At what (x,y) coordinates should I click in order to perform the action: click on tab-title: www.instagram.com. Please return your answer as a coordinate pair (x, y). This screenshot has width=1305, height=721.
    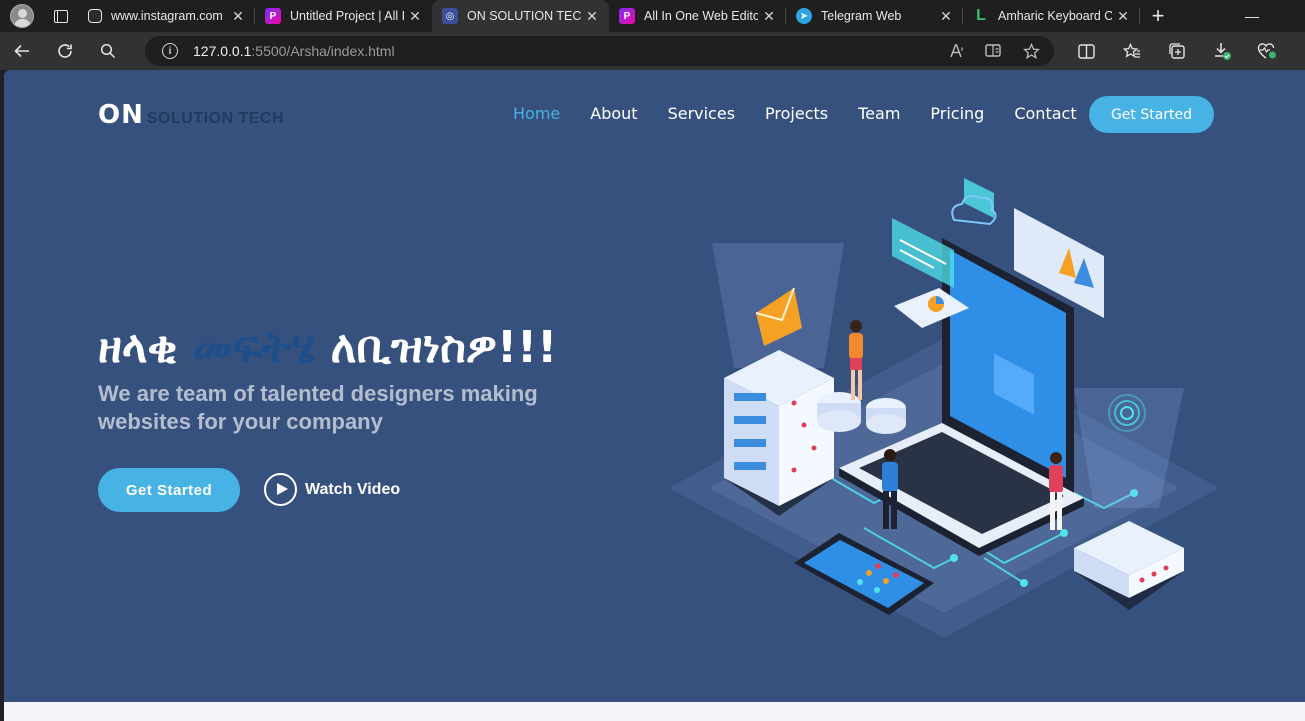
    Looking at the image, I should click on (167, 16).